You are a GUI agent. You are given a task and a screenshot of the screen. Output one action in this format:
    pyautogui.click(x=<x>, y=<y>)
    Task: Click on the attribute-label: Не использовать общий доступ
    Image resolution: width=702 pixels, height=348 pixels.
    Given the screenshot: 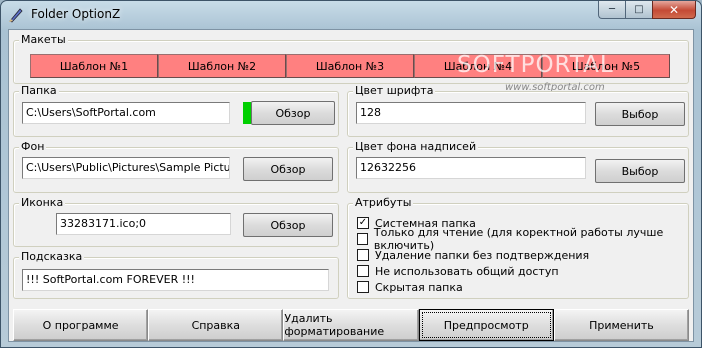 What is the action you would take?
    pyautogui.click(x=467, y=271)
    